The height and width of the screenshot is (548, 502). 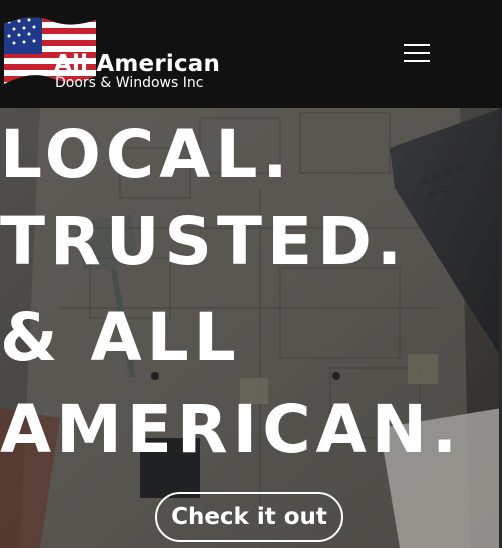 I want to click on logo-title: All American, so click(x=137, y=64).